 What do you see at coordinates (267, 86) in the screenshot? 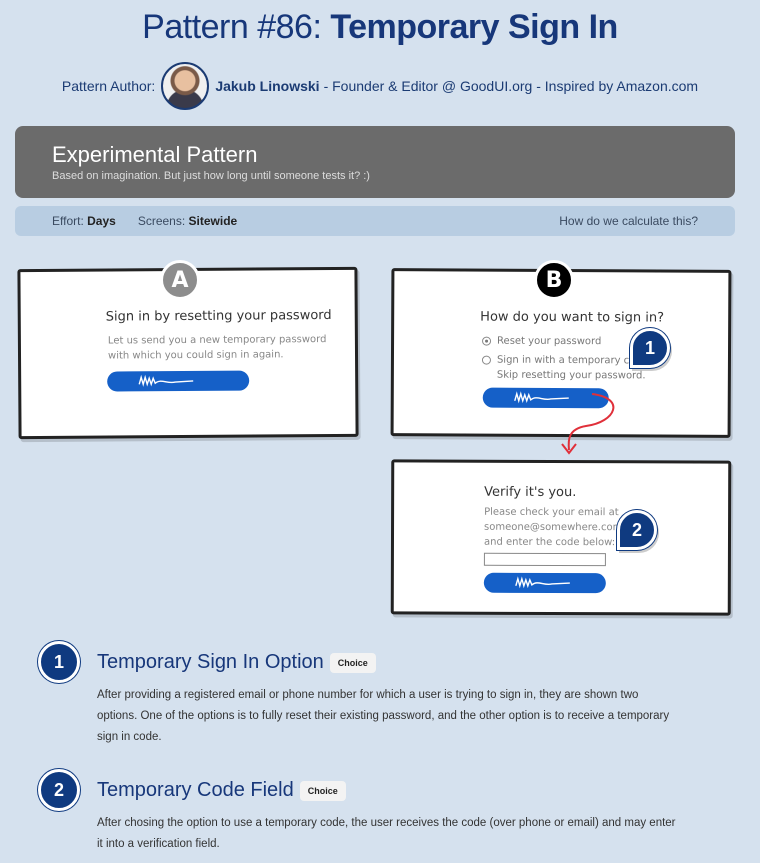
I see `author-name: Jakub Linowski` at bounding box center [267, 86].